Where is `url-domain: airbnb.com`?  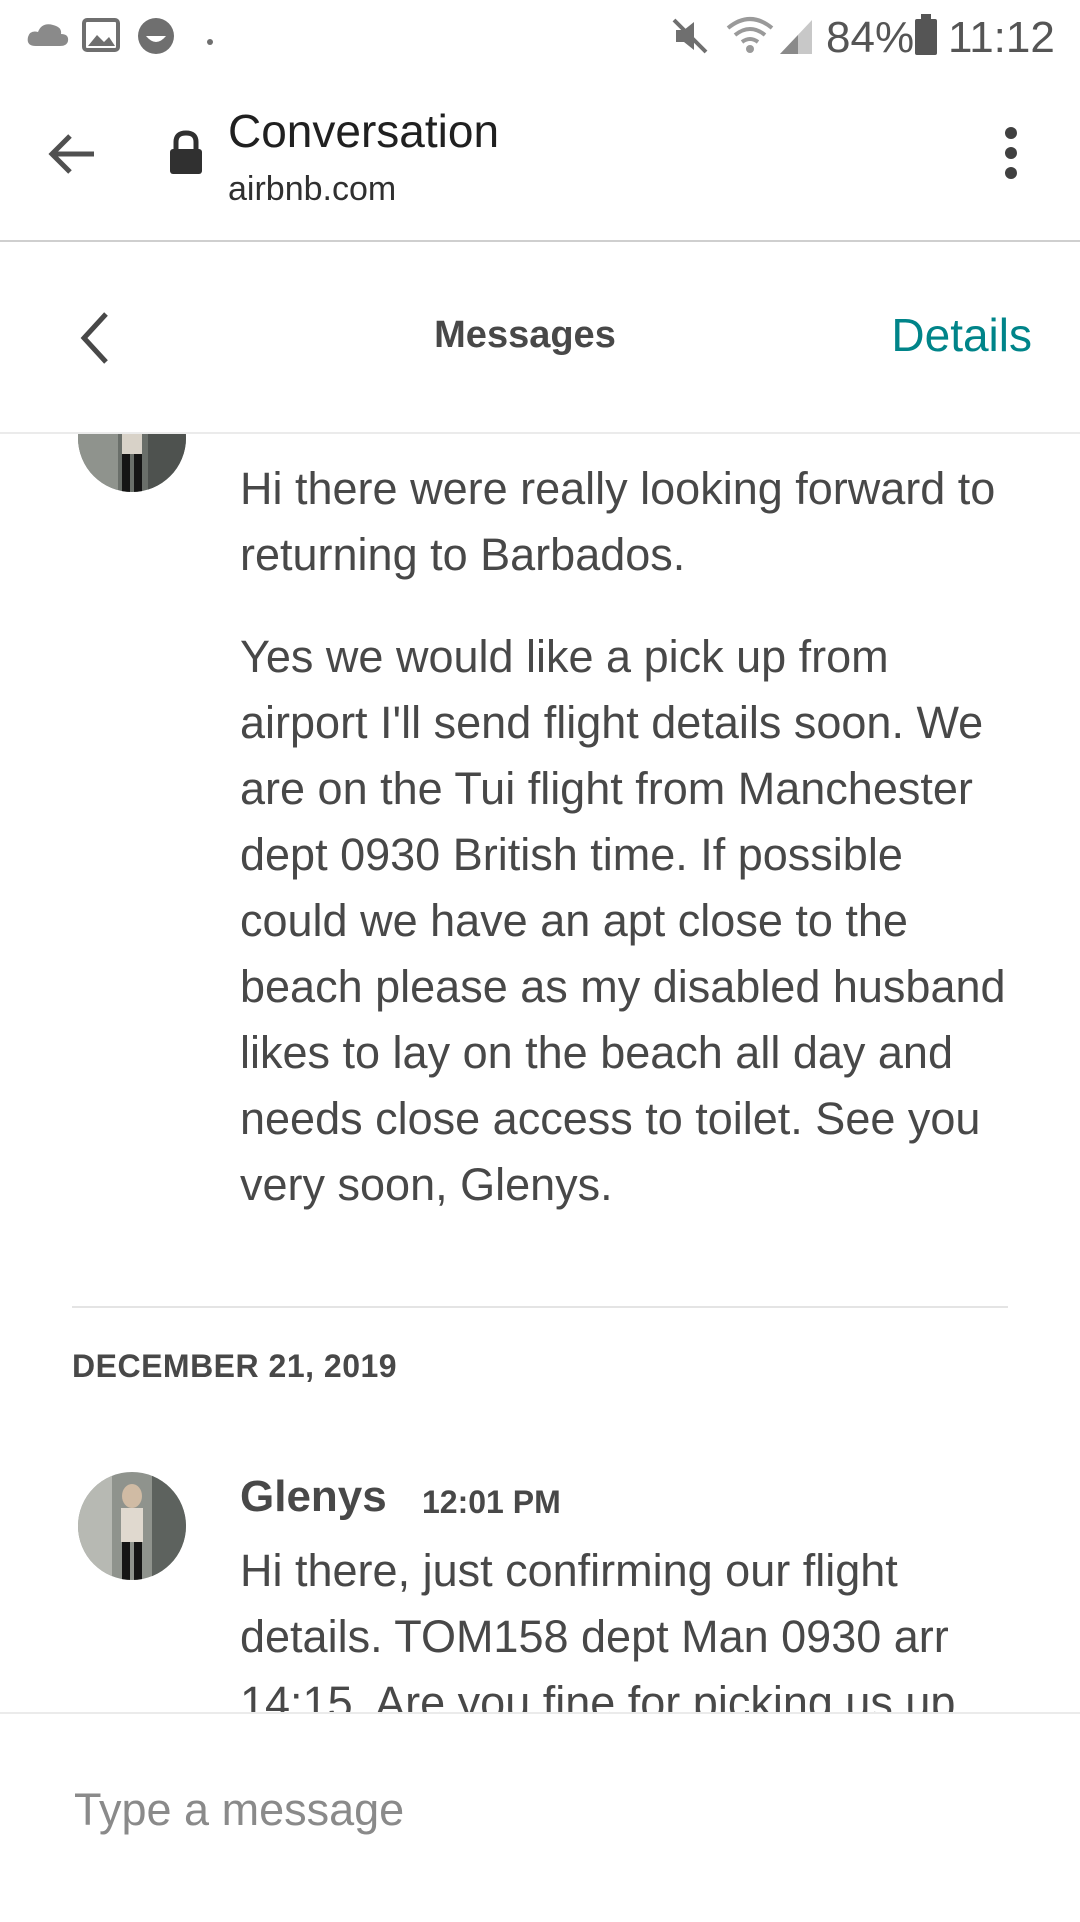
url-domain: airbnb.com is located at coordinates (312, 189).